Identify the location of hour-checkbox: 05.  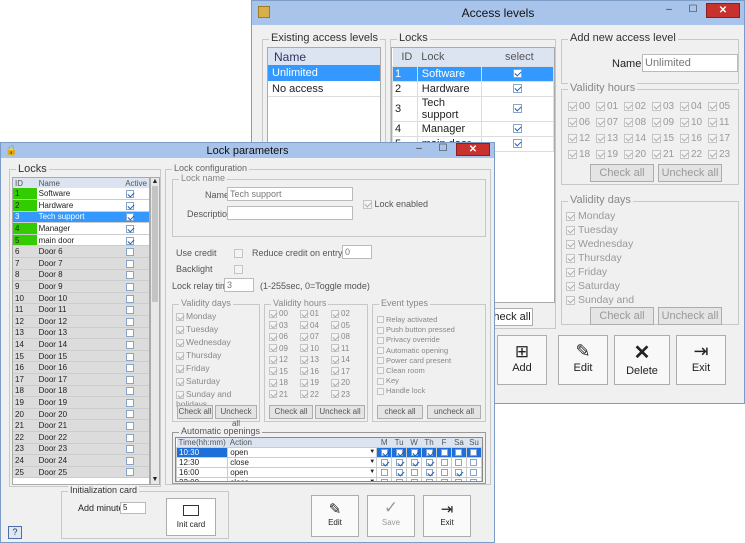
(722, 108).